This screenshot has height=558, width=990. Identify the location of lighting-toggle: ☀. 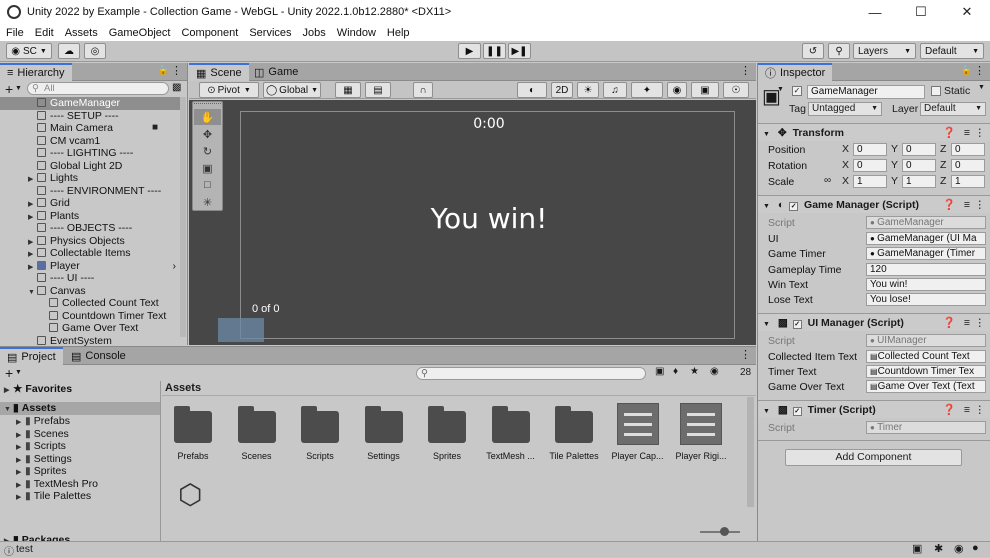
(588, 90).